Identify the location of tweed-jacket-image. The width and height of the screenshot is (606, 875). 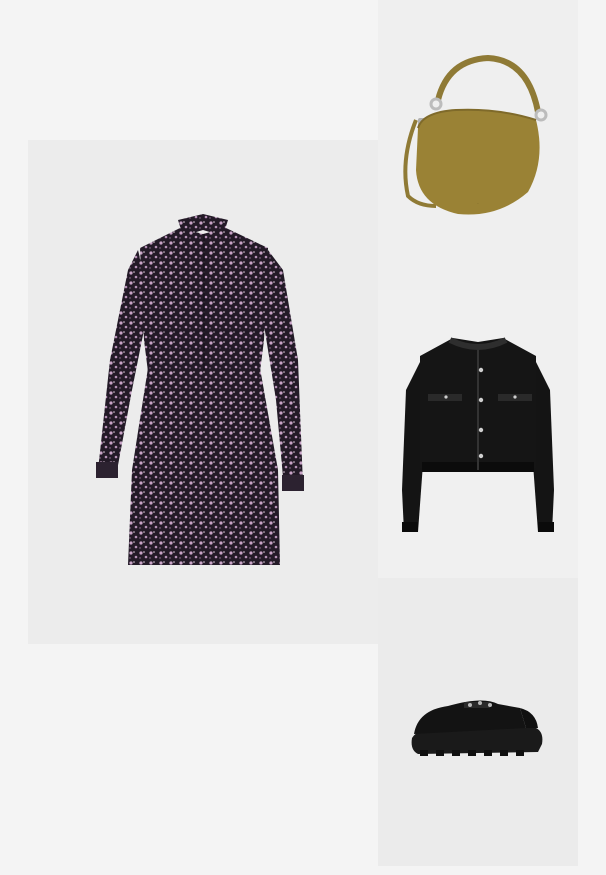
(478, 434).